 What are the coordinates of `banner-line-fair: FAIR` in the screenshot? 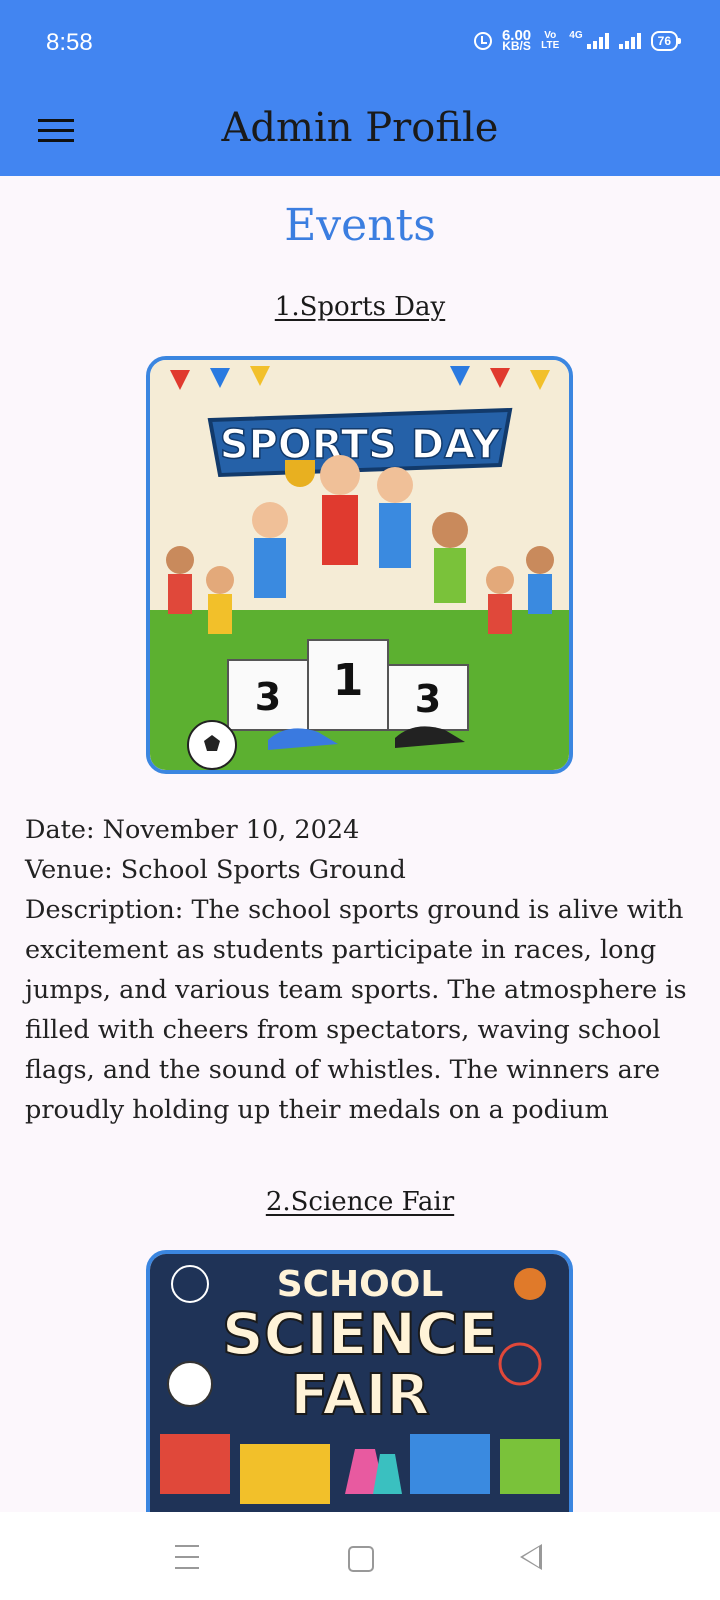 It's located at (359, 1395).